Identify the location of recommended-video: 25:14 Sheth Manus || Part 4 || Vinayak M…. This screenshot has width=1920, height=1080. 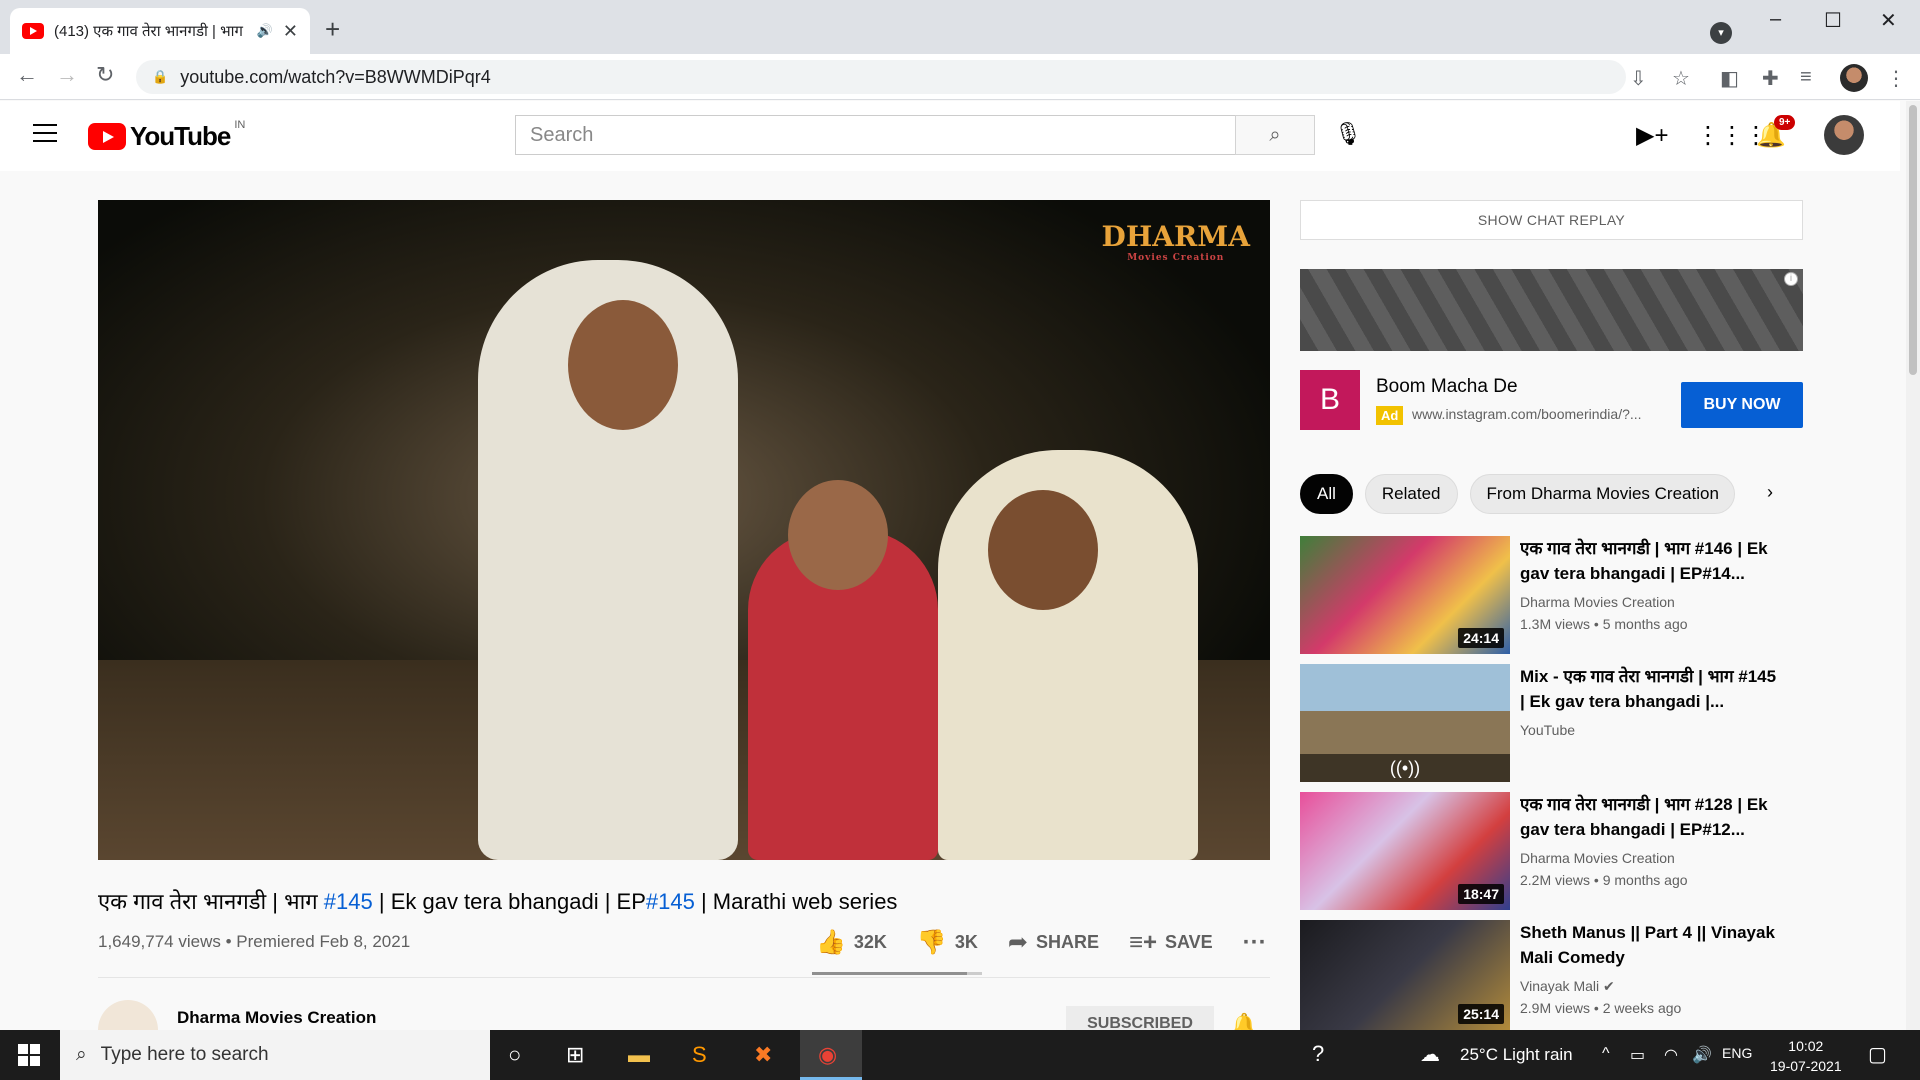
(1551, 975).